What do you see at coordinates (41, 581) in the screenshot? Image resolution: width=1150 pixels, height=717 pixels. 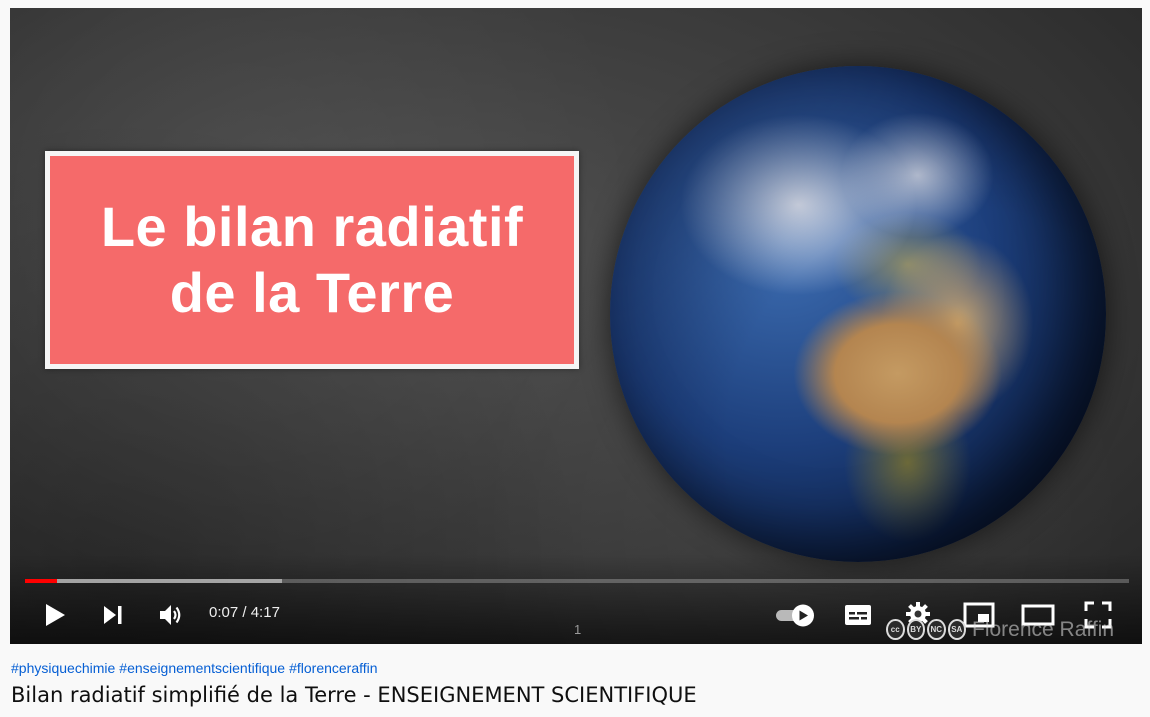 I see `progress-played` at bounding box center [41, 581].